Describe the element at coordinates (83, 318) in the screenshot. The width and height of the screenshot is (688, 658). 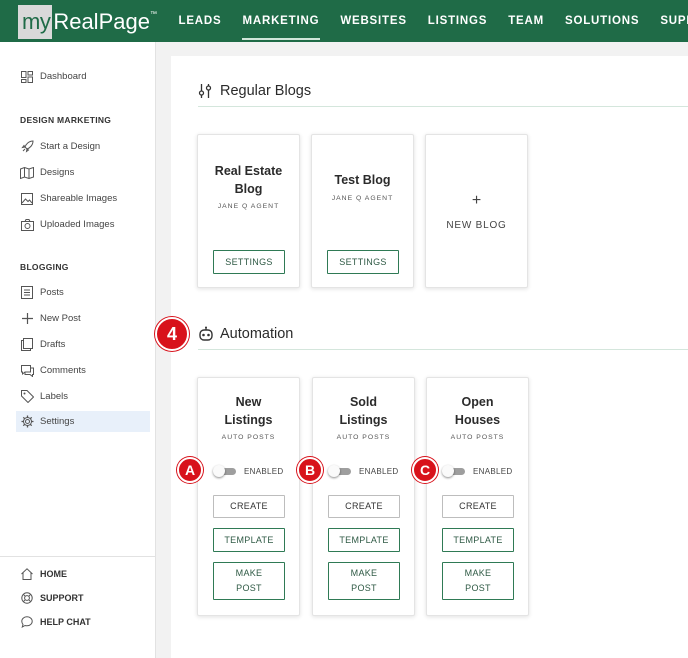
I see `sidebar-item-new-post: New Post` at that location.